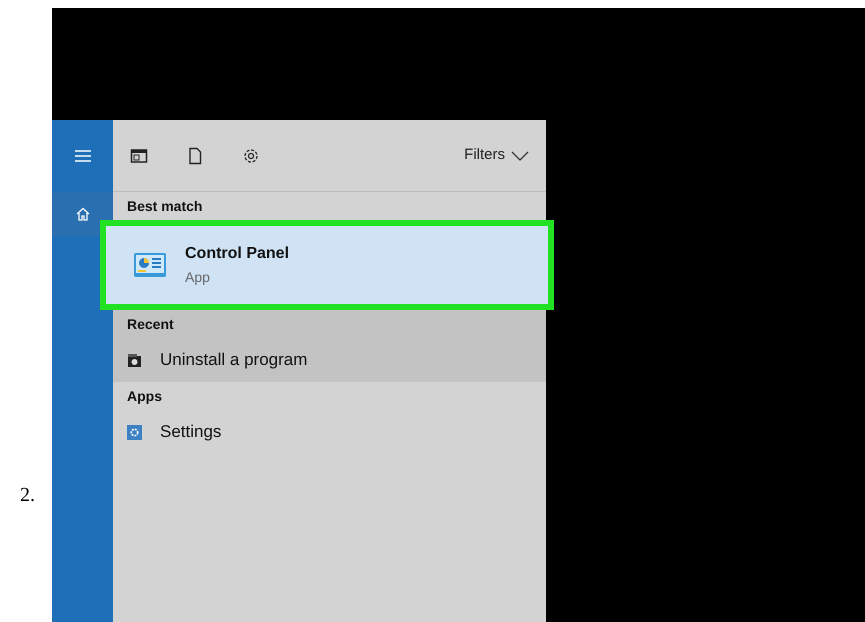  Describe the element at coordinates (28, 495) in the screenshot. I see `step-number: 2.` at that location.